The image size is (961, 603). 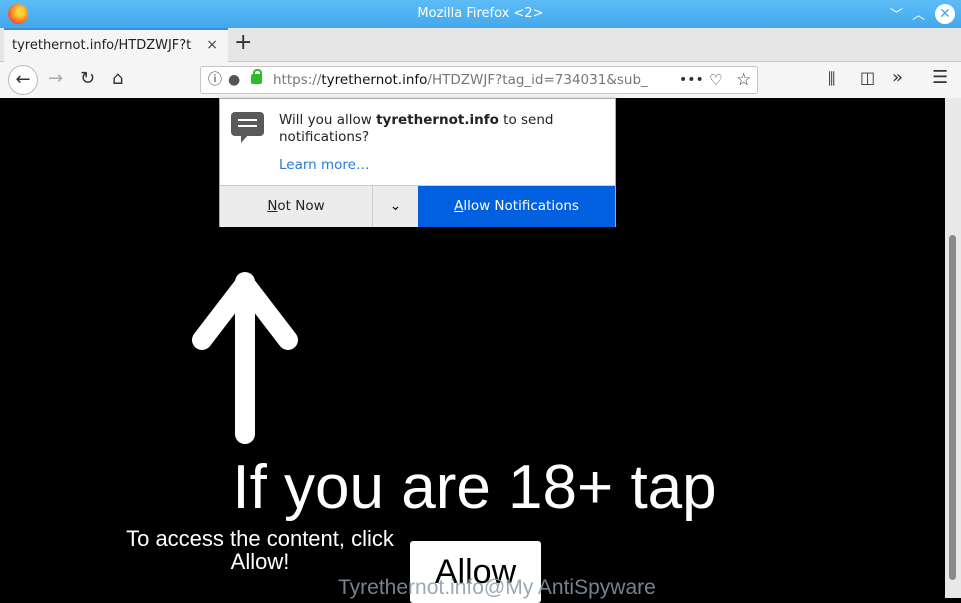 I want to click on overflow-icon: », so click(x=897, y=77).